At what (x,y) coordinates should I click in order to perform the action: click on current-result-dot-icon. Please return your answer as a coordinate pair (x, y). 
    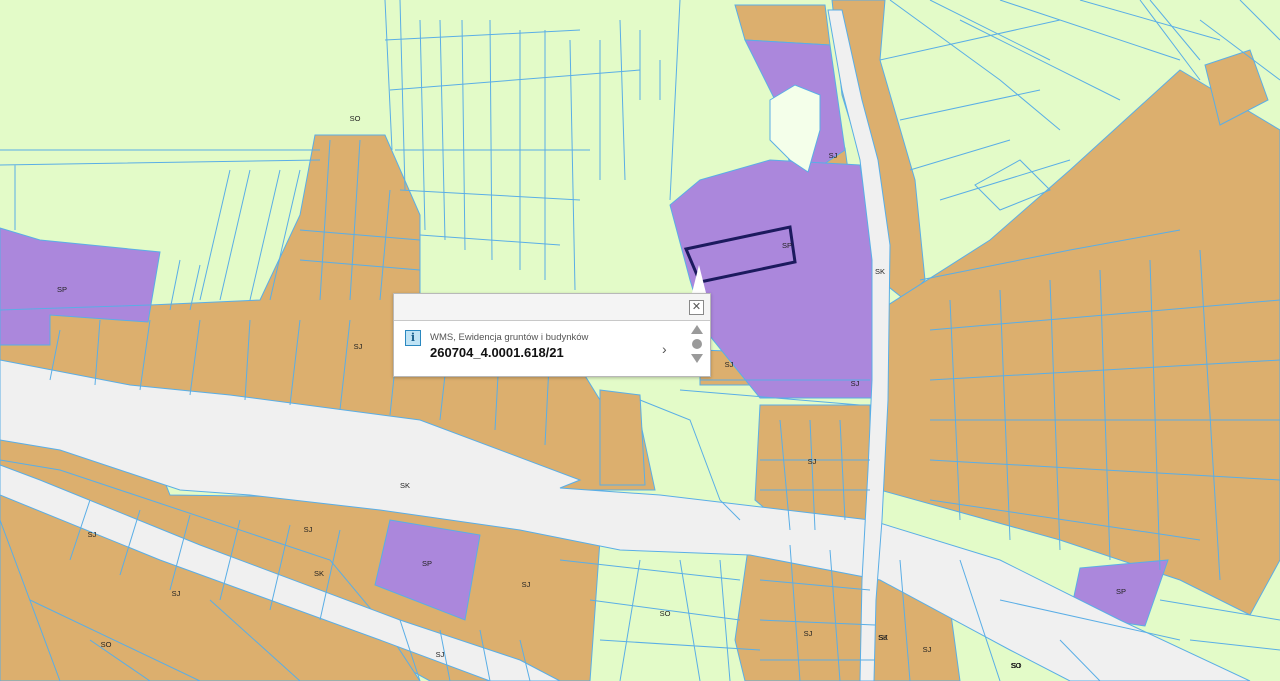
    Looking at the image, I should click on (697, 344).